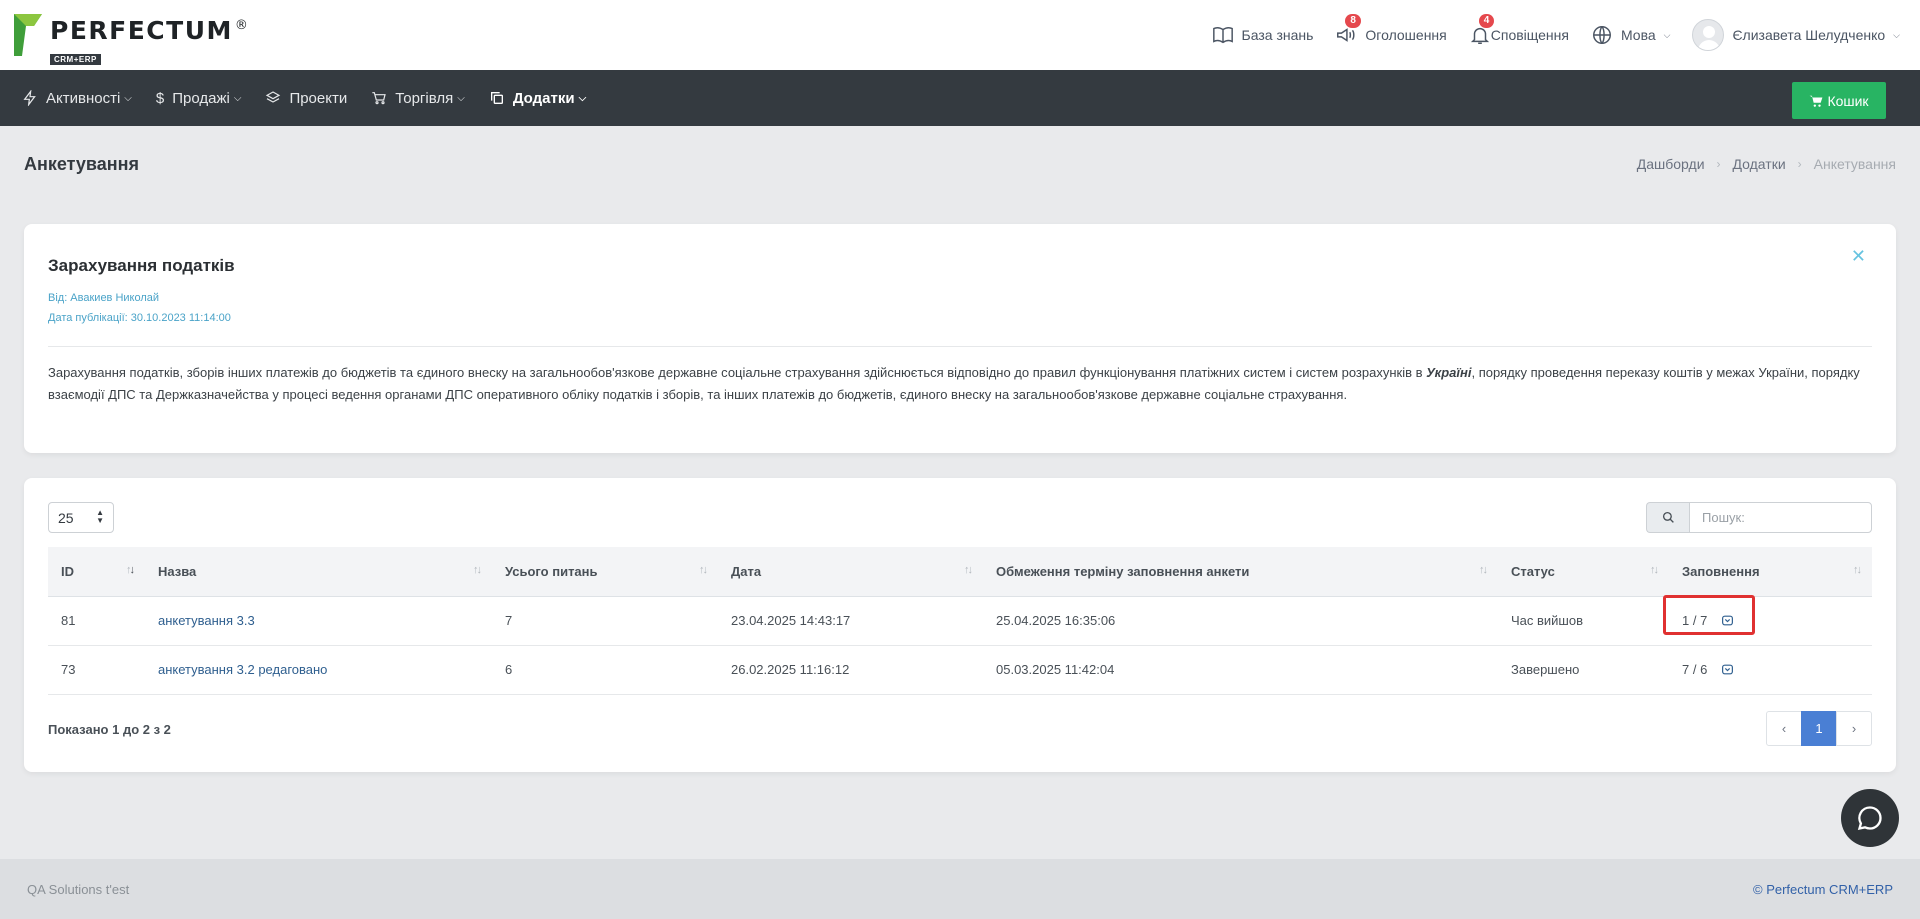 This screenshot has width=1920, height=919. I want to click on survey-link: анкетування 3.3, so click(206, 620).